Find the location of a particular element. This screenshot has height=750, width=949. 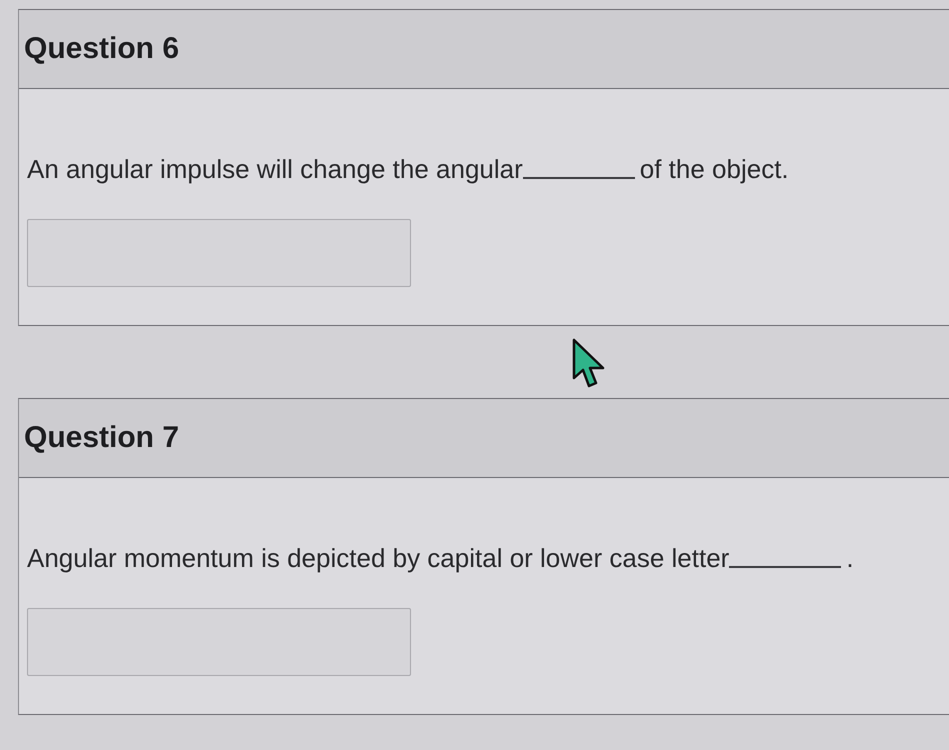

question-text: . is located at coordinates (850, 558).